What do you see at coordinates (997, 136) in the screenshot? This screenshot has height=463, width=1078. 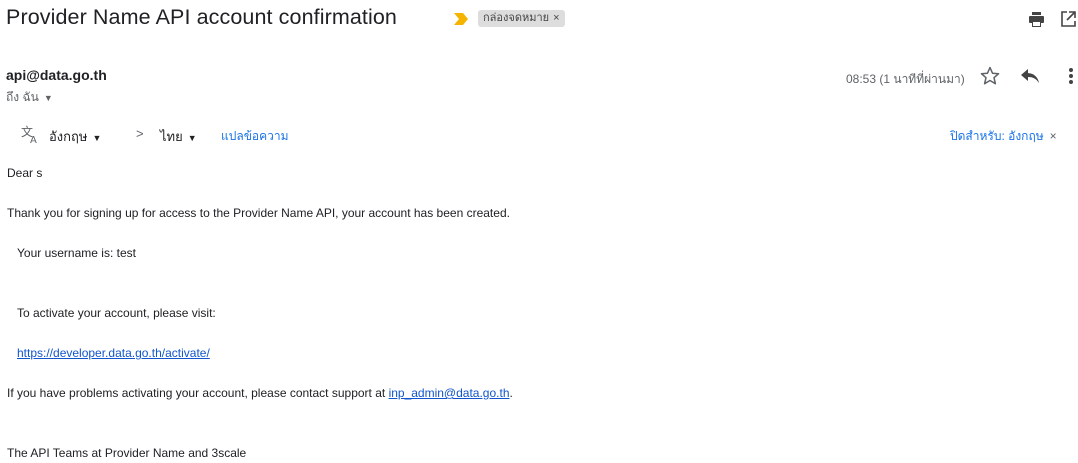 I see `turn-off-translation-label: ปิดสำหรับ: อังกฤษ` at bounding box center [997, 136].